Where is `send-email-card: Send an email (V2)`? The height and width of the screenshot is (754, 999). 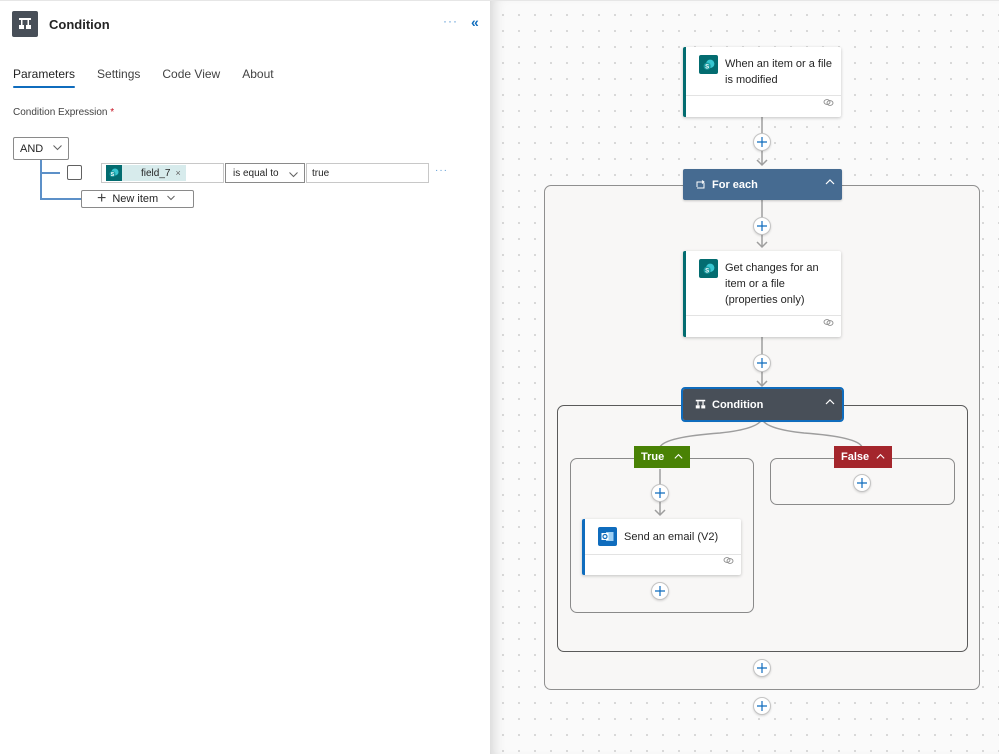 send-email-card: Send an email (V2) is located at coordinates (661, 547).